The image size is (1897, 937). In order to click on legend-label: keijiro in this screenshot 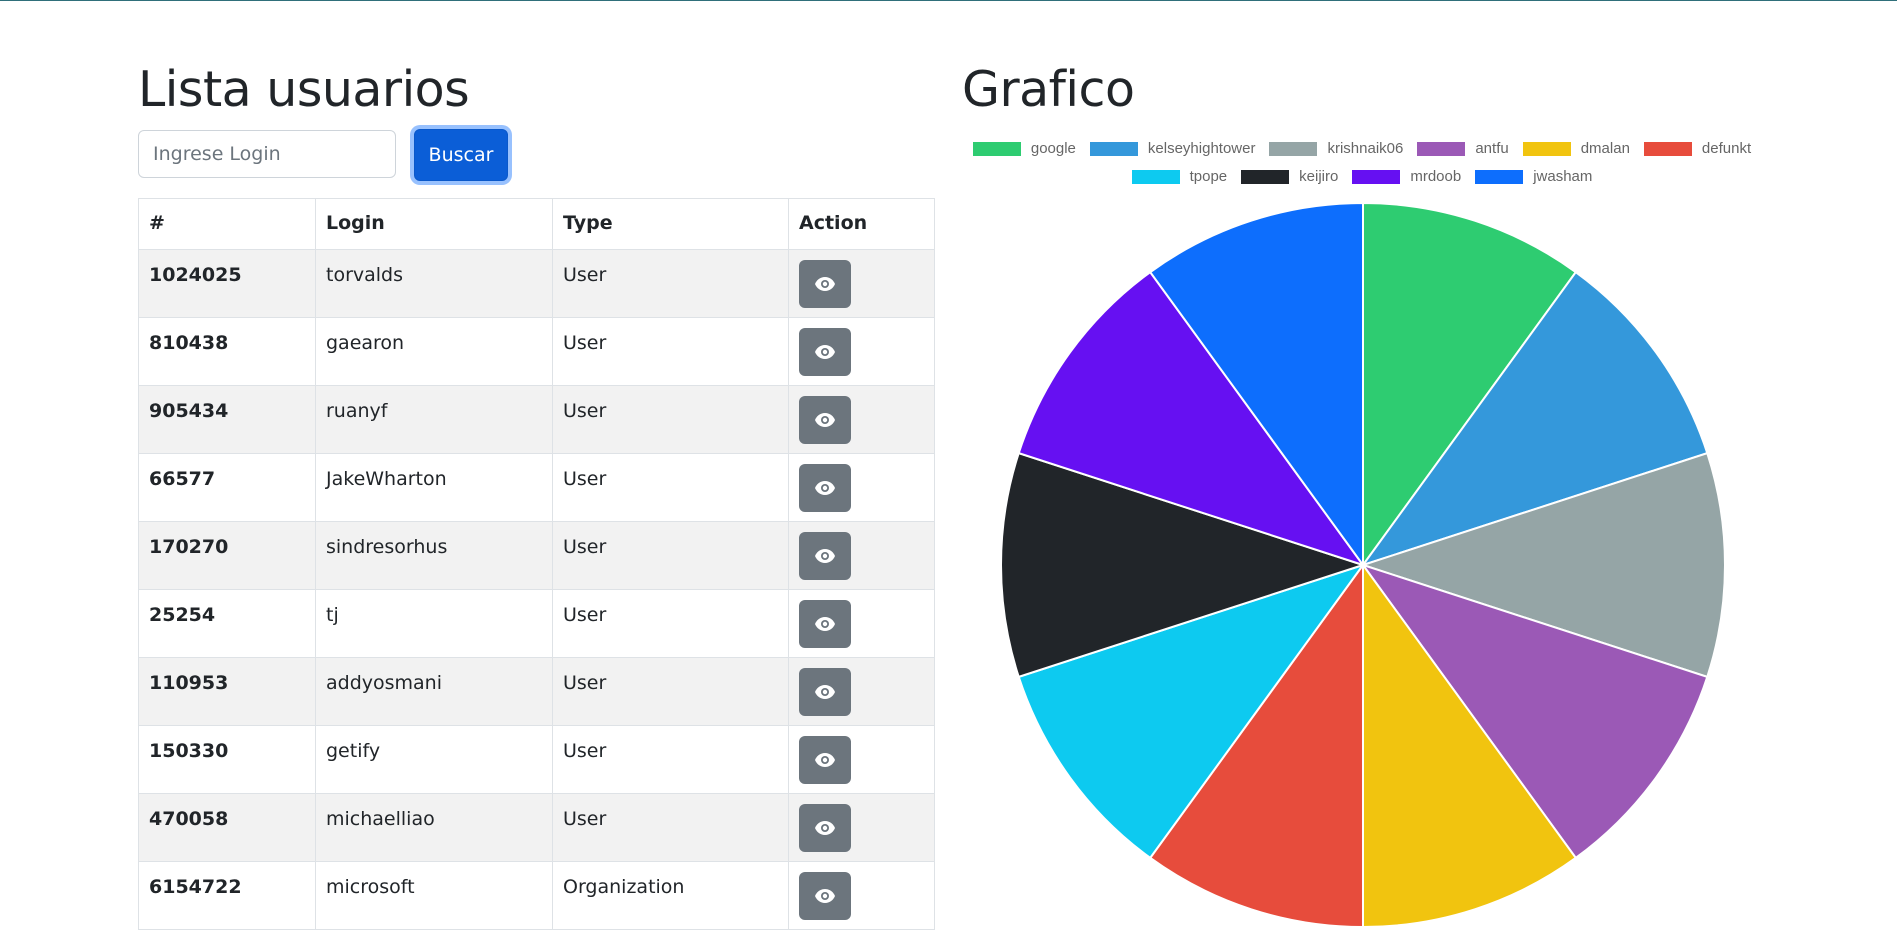, I will do `click(1319, 176)`.